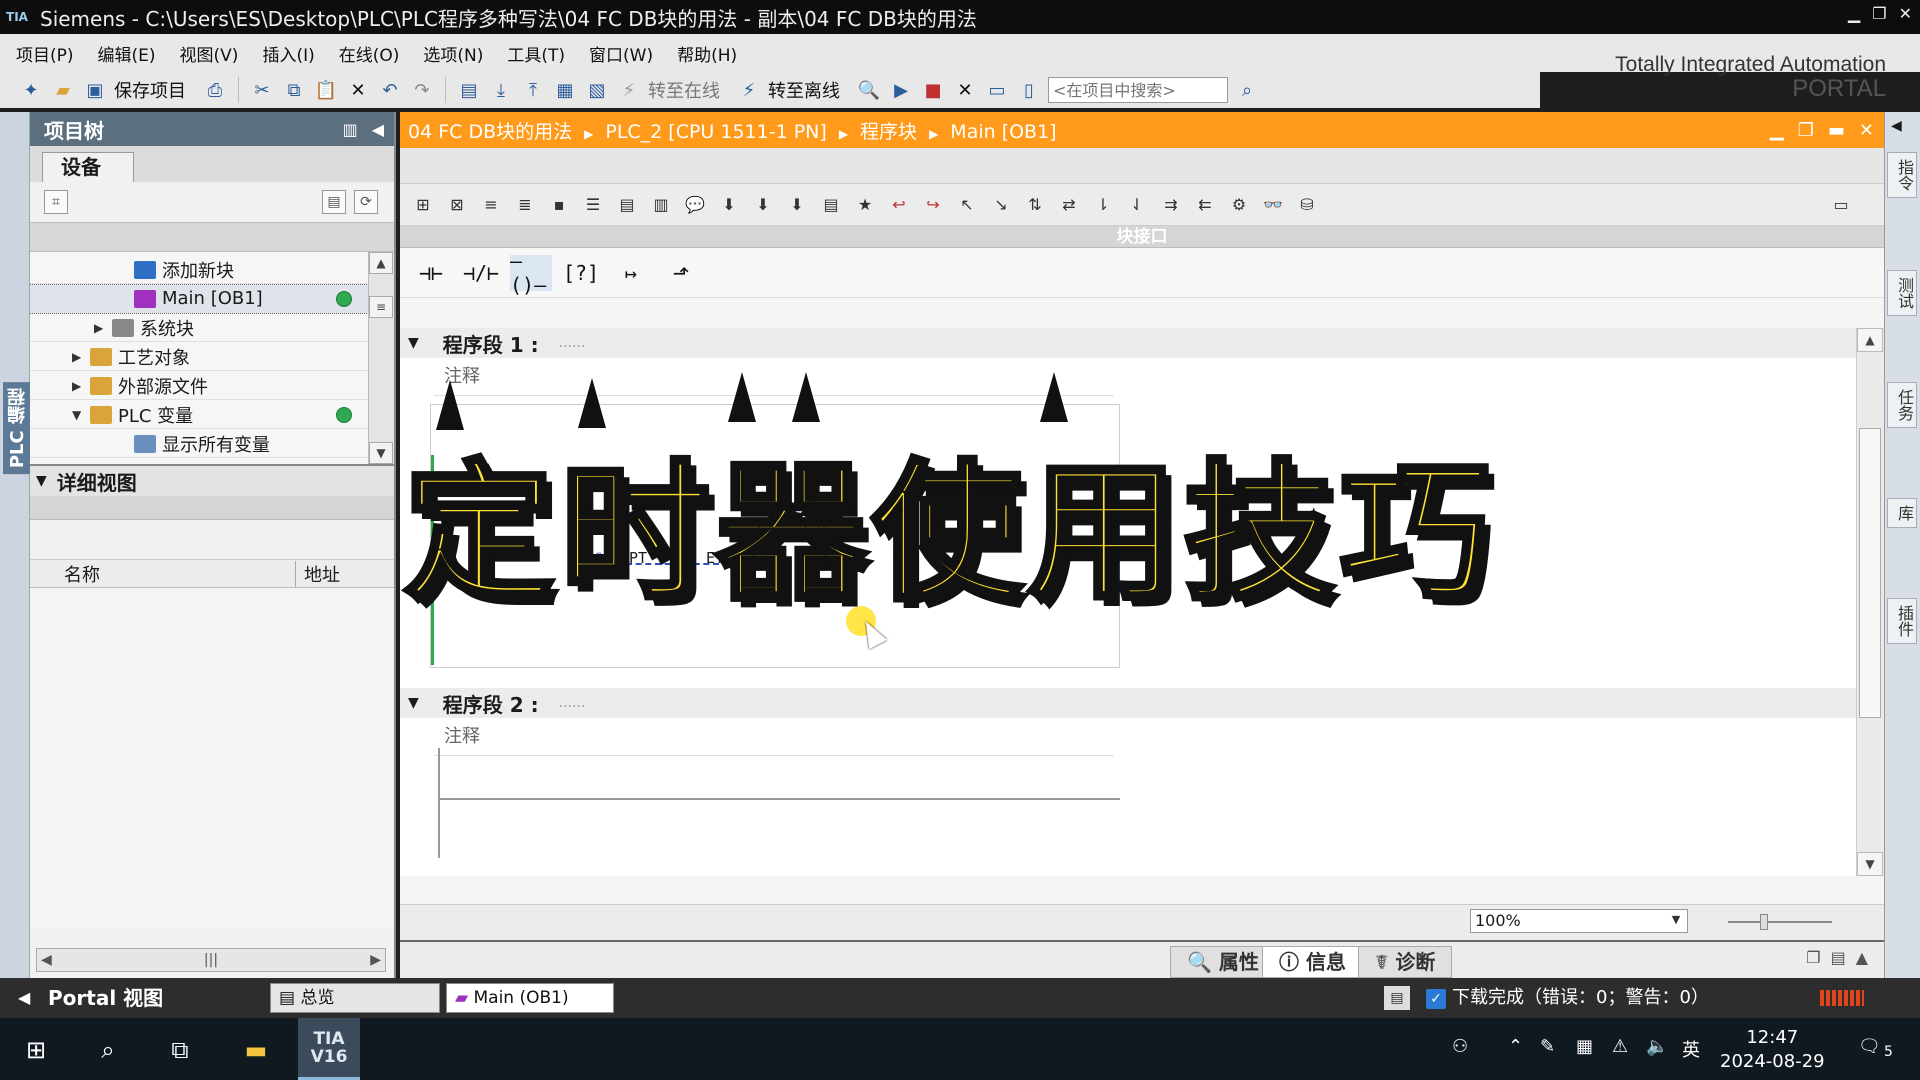 The height and width of the screenshot is (1080, 1920). What do you see at coordinates (326, 90) in the screenshot?
I see `paste-icon: 📋` at bounding box center [326, 90].